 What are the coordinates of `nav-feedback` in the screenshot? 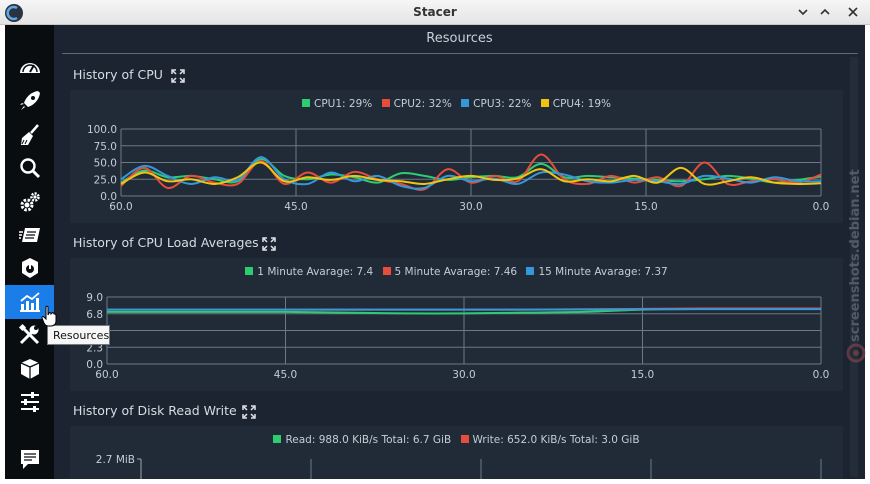 It's located at (29, 459).